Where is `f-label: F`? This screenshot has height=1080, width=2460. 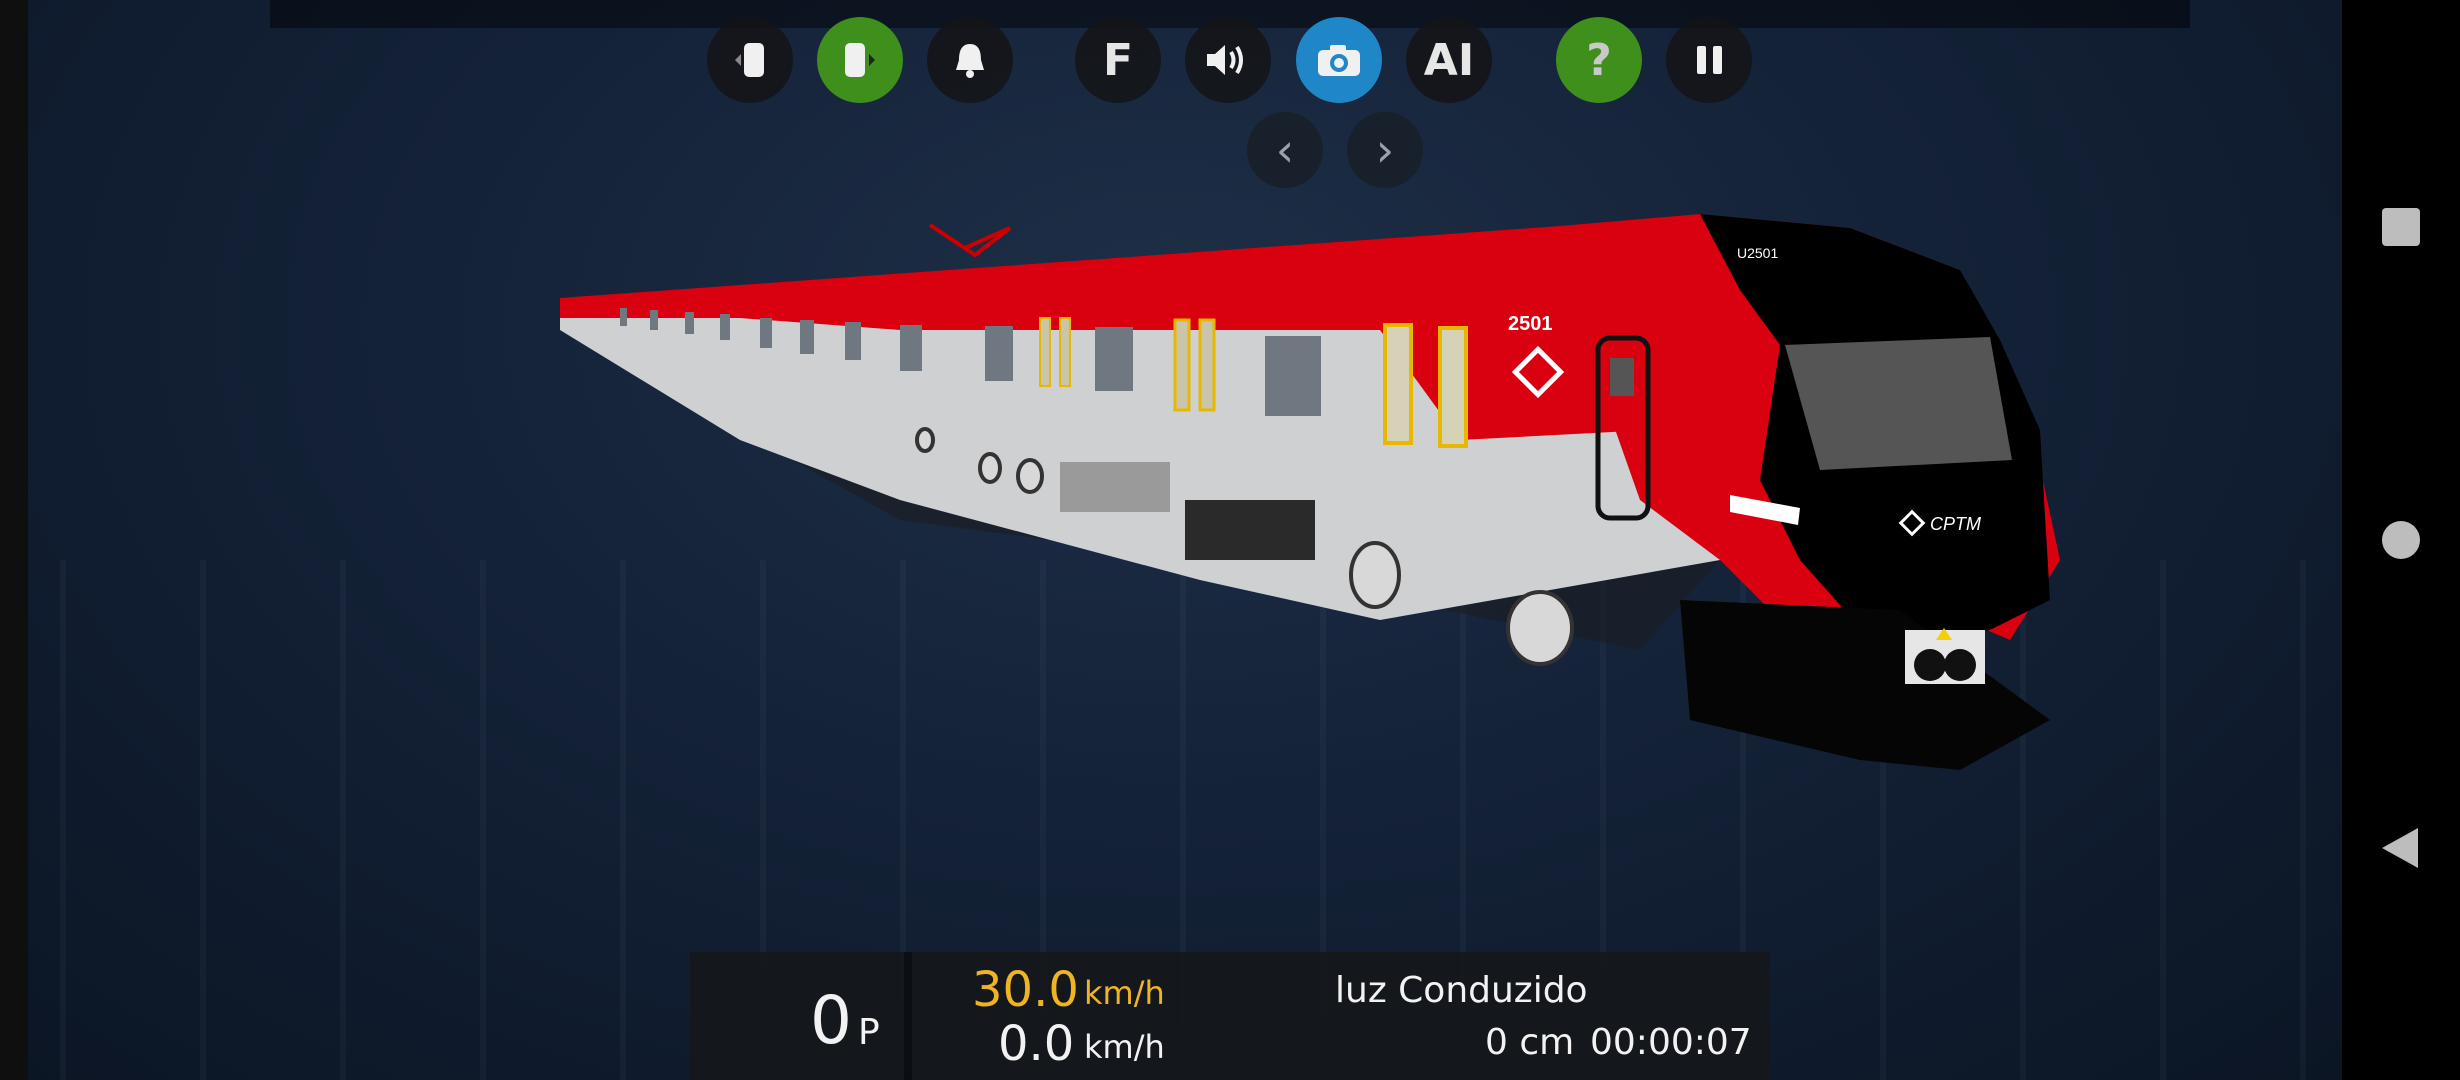 f-label: F is located at coordinates (1118, 60).